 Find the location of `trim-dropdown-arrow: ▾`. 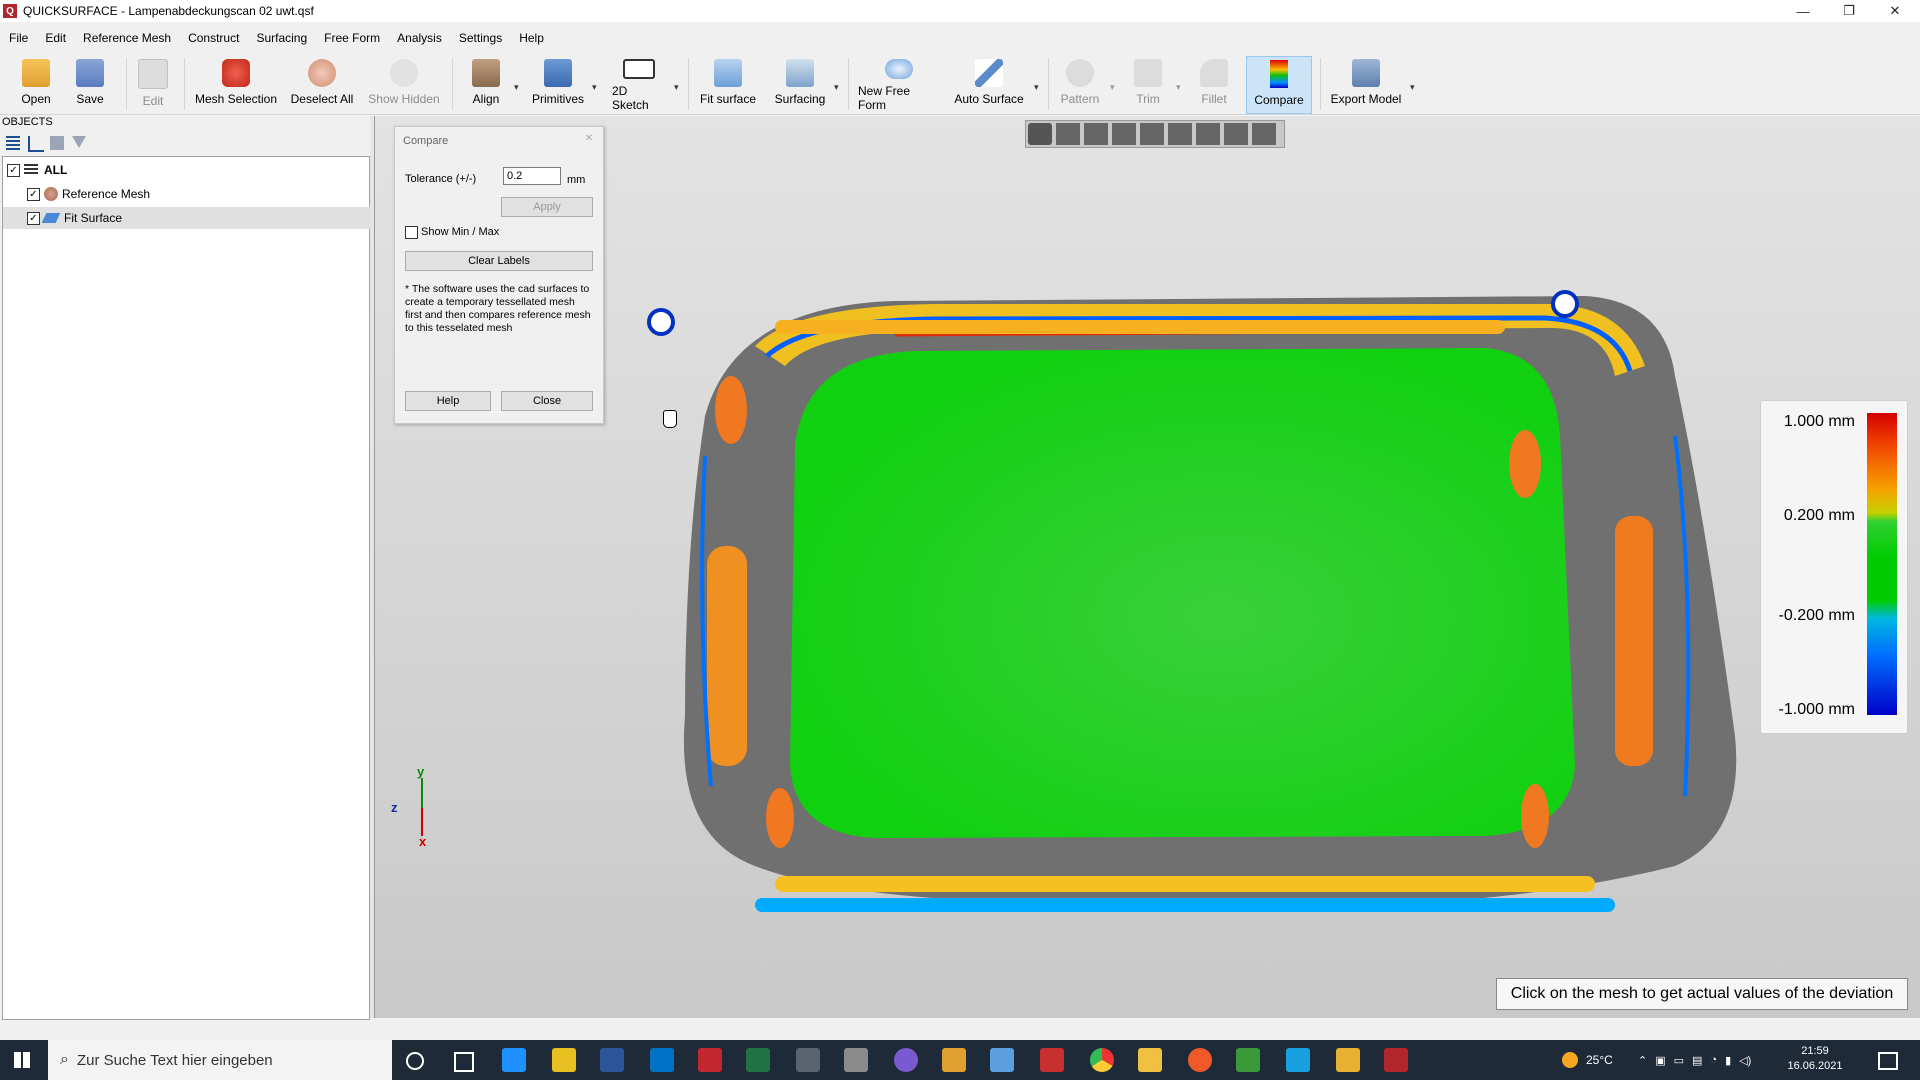

trim-dropdown-arrow: ▾ is located at coordinates (1178, 87).